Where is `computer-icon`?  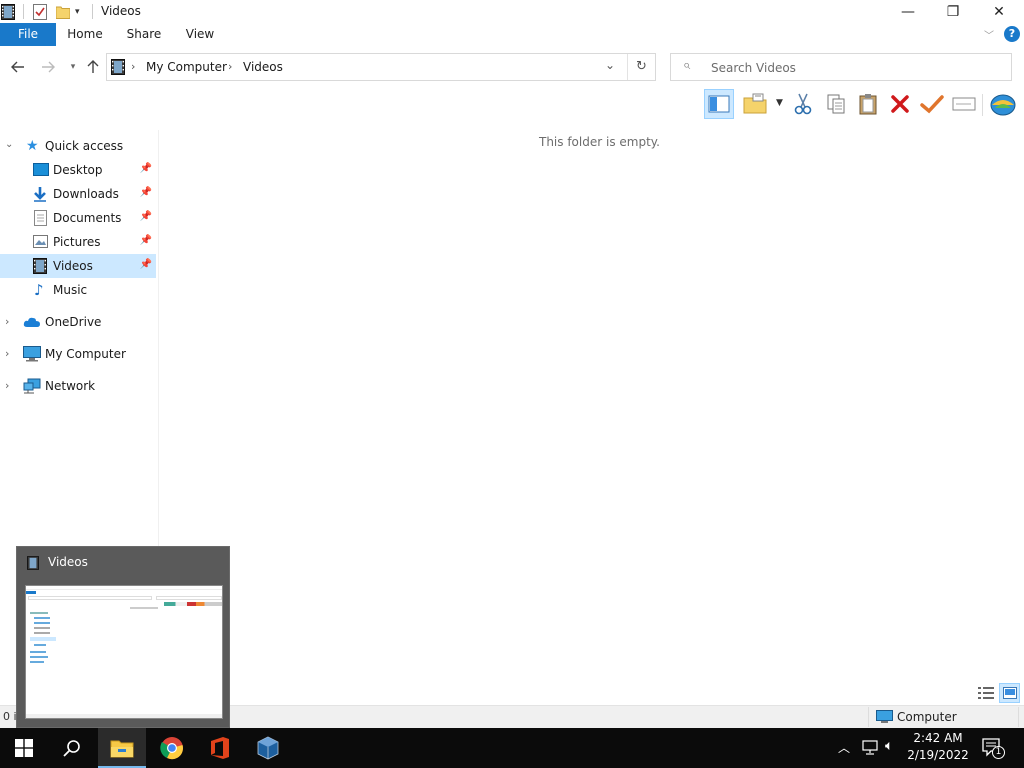
computer-icon is located at coordinates (32, 355).